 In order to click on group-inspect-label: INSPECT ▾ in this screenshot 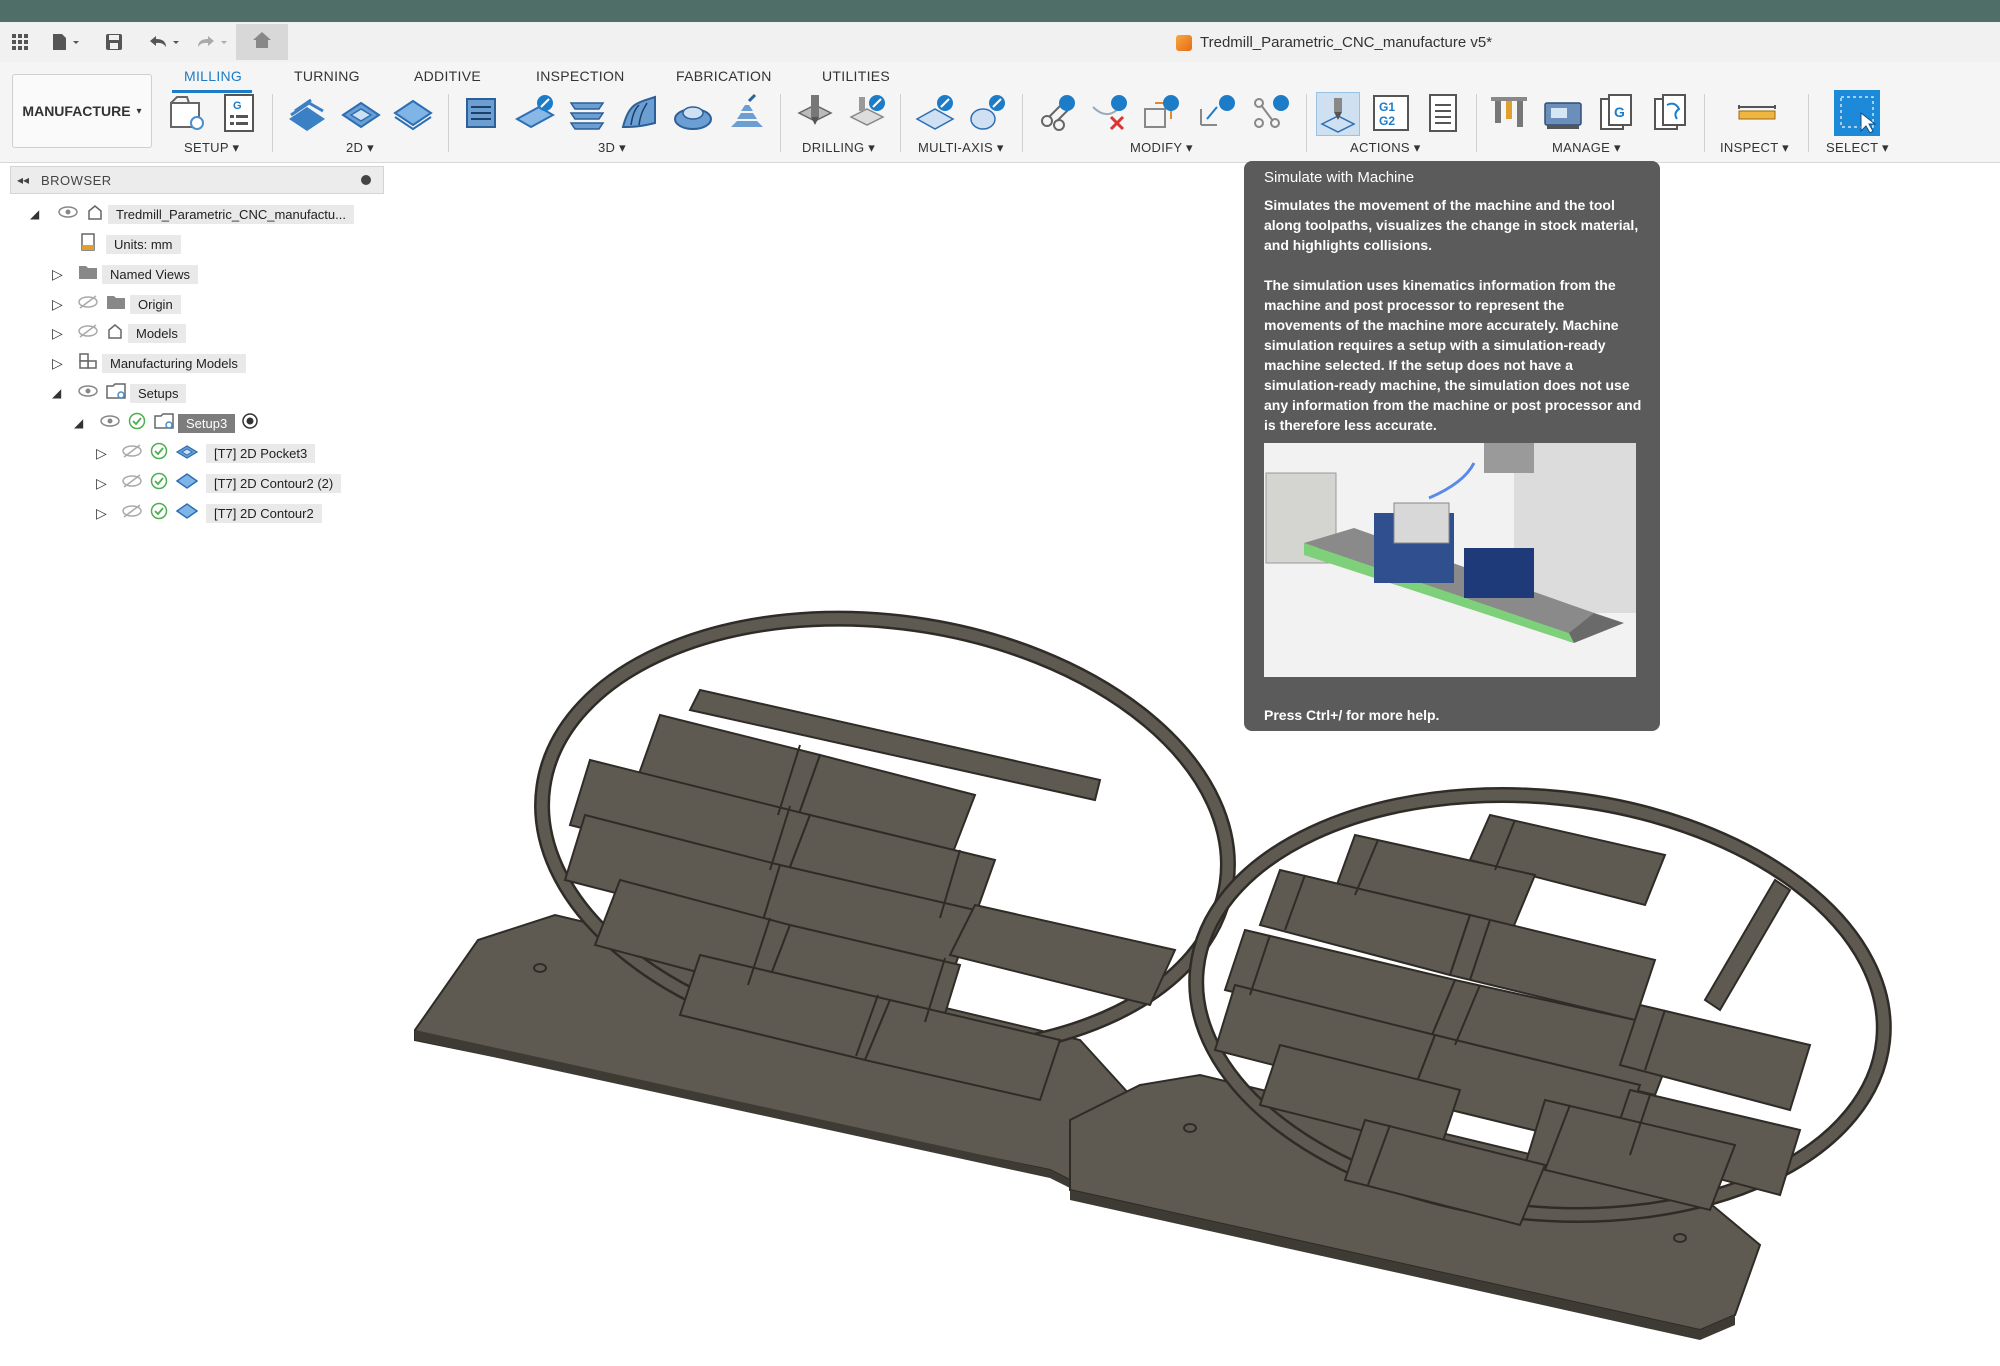, I will do `click(1754, 148)`.